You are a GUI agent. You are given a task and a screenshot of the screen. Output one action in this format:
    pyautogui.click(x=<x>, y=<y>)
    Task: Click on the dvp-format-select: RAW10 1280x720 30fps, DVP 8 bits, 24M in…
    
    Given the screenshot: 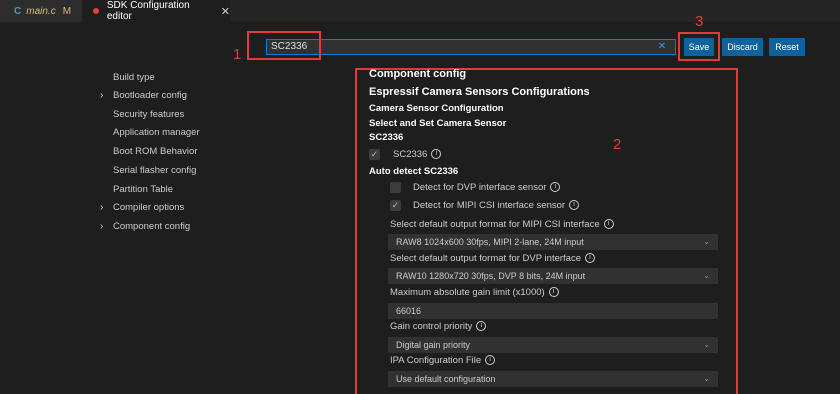 What is the action you would take?
    pyautogui.click(x=553, y=276)
    